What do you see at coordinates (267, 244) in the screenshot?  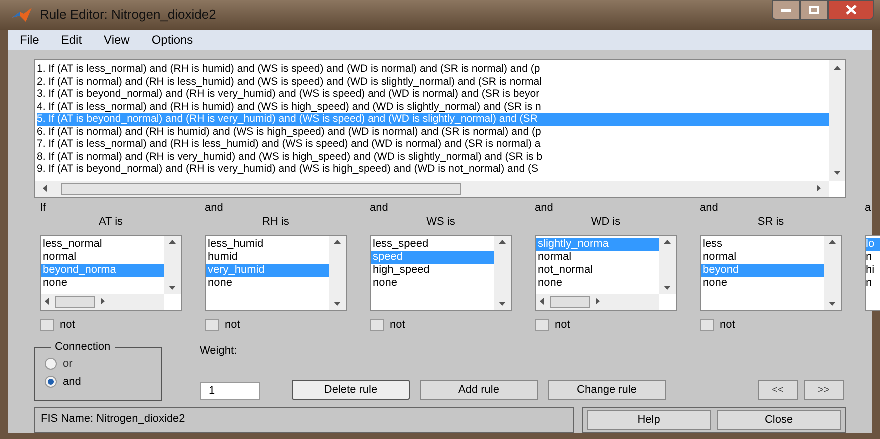 I see `list-item: less_humid` at bounding box center [267, 244].